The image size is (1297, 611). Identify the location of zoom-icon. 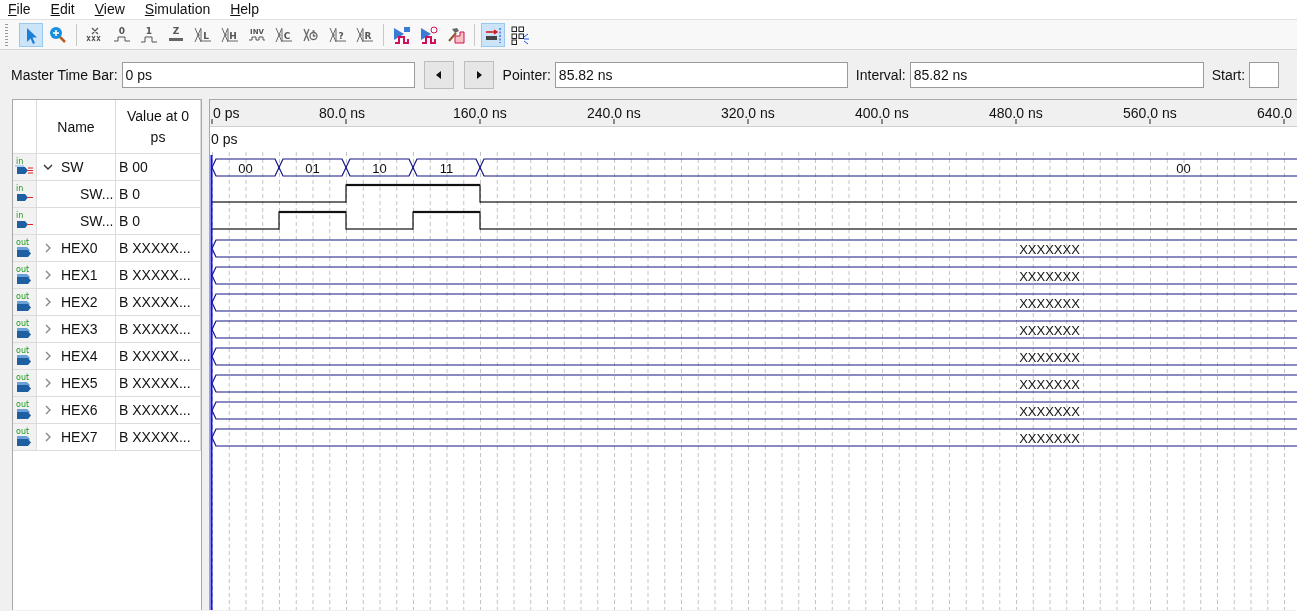
(58, 34).